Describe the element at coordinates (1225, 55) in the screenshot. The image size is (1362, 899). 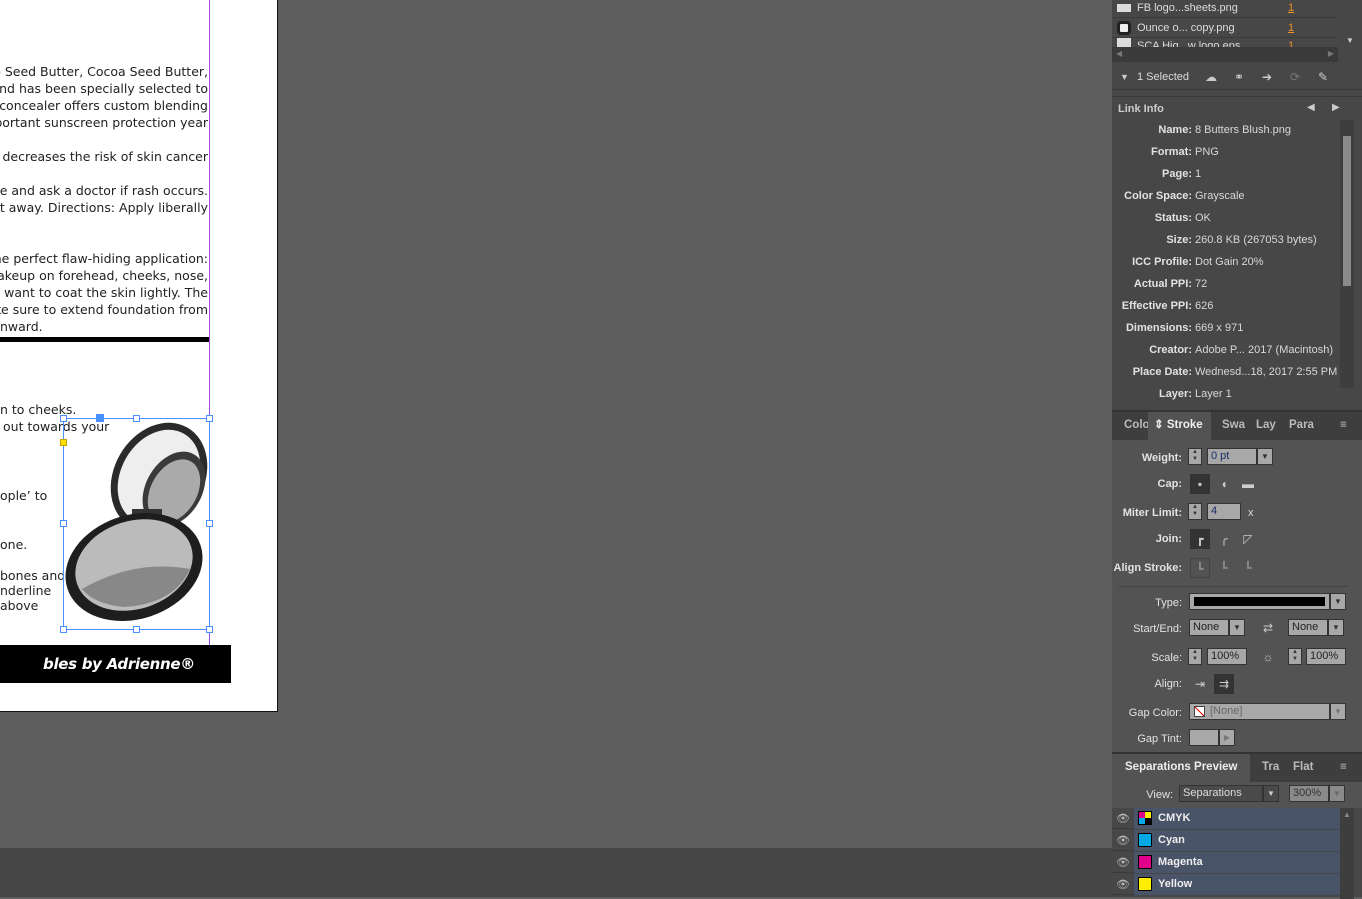
I see `horizontal-scrollbar: ◀ ▶` at that location.